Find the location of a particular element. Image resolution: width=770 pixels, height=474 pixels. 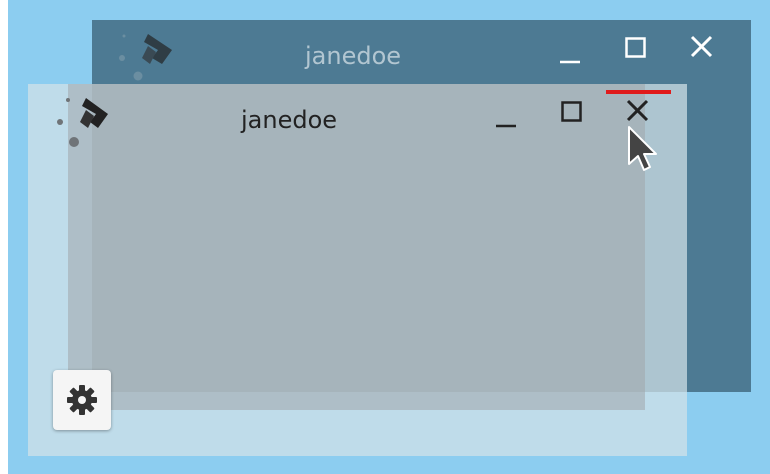

close-button is located at coordinates (702, 49).